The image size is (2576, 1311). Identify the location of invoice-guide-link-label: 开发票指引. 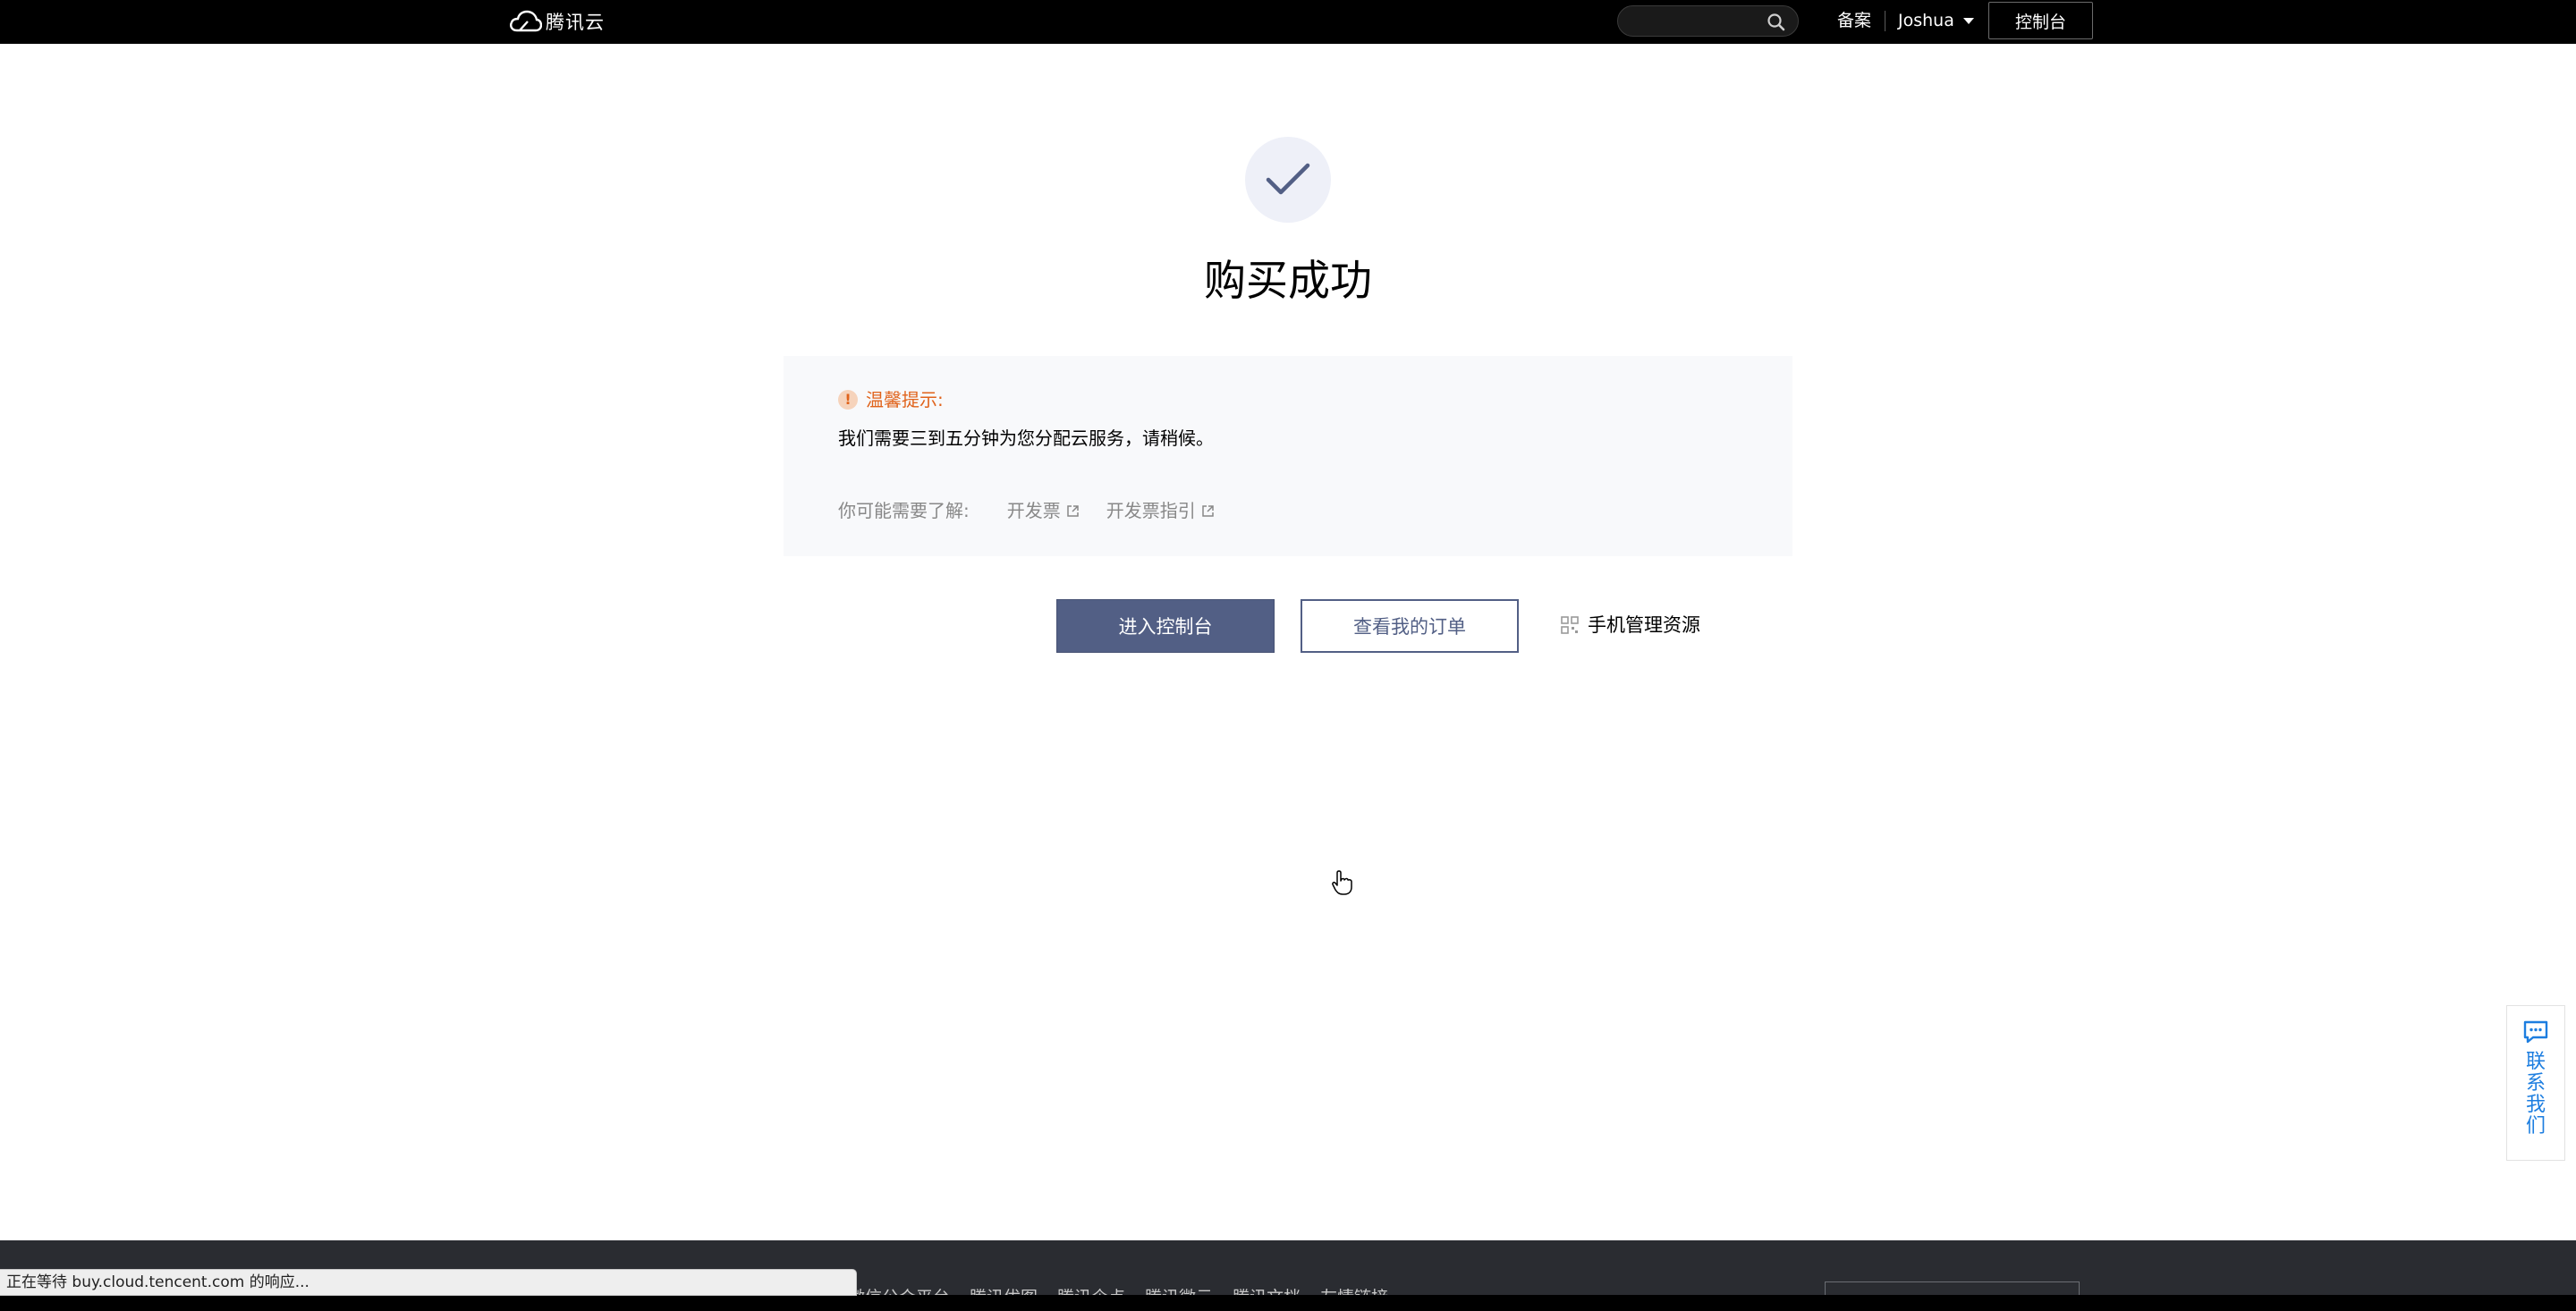
(1151, 510).